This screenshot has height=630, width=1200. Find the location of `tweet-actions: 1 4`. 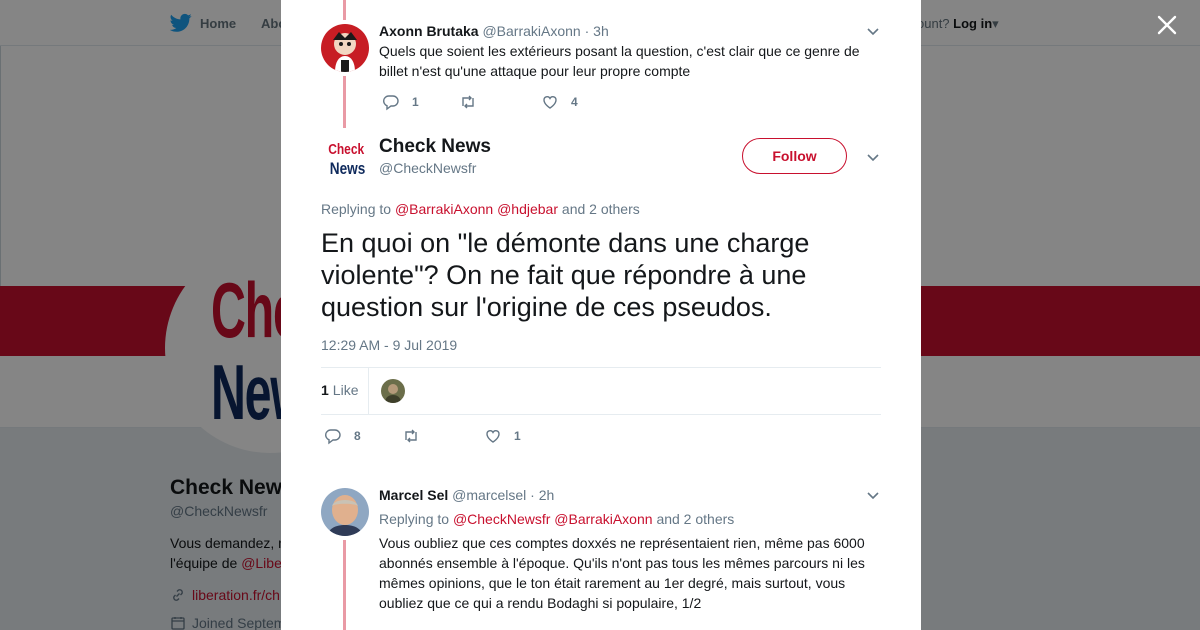

tweet-actions: 1 4 is located at coordinates (480, 102).